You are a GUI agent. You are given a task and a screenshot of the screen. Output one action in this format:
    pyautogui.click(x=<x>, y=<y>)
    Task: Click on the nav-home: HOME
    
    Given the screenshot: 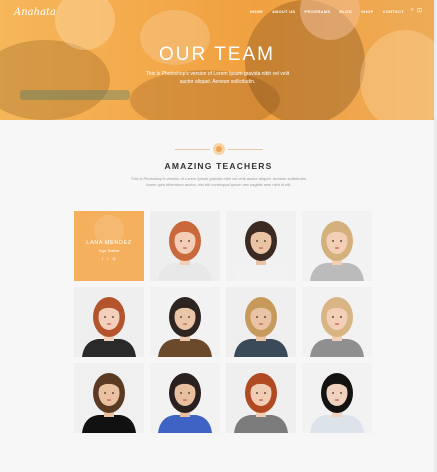 What is the action you would take?
    pyautogui.click(x=256, y=11)
    